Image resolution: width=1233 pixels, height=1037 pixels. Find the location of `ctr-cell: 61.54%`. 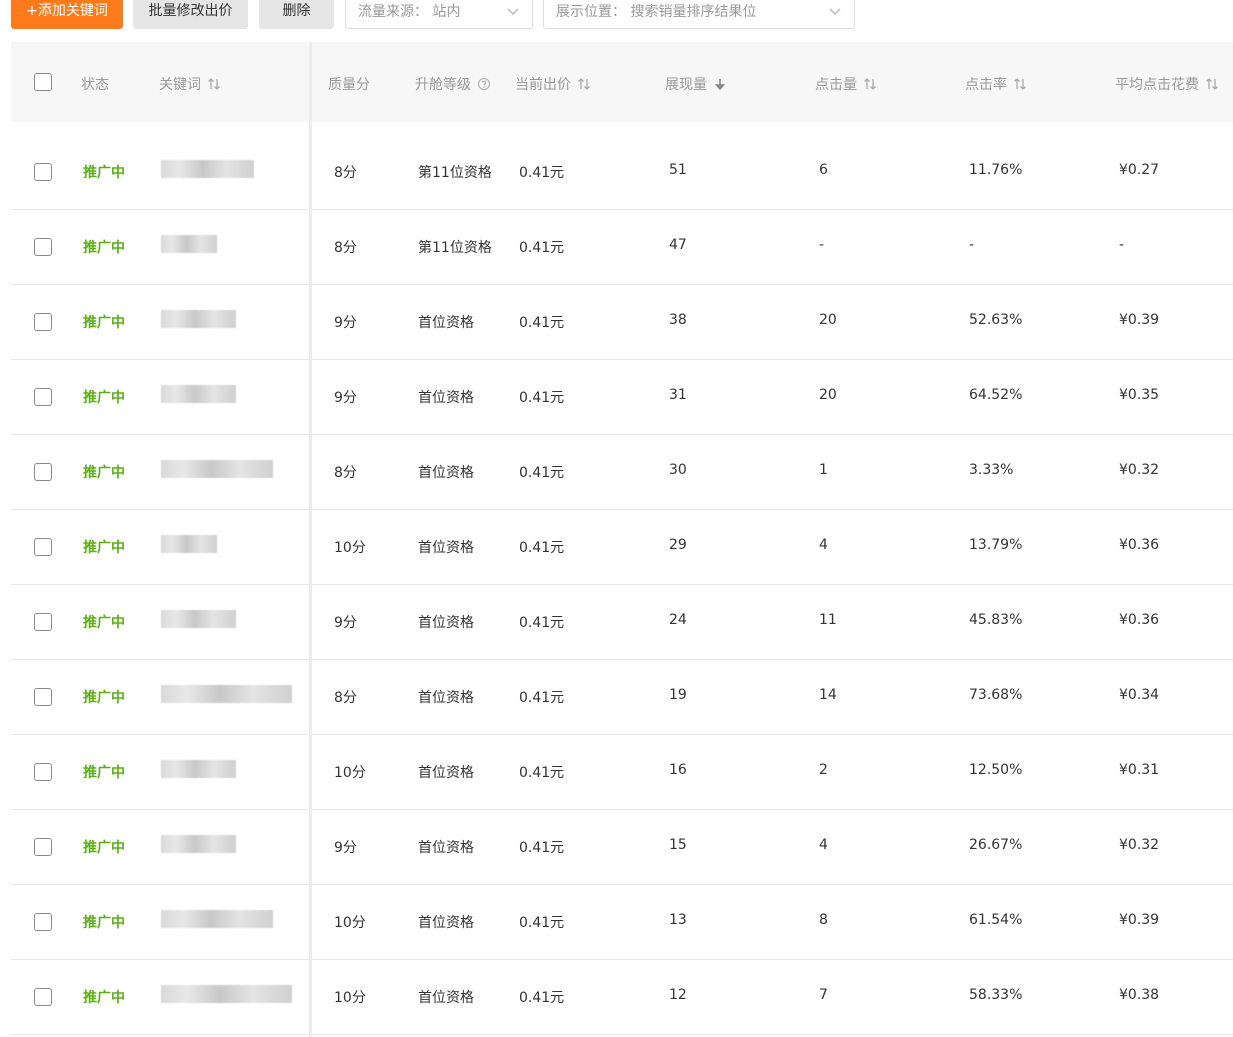

ctr-cell: 61.54% is located at coordinates (996, 920).